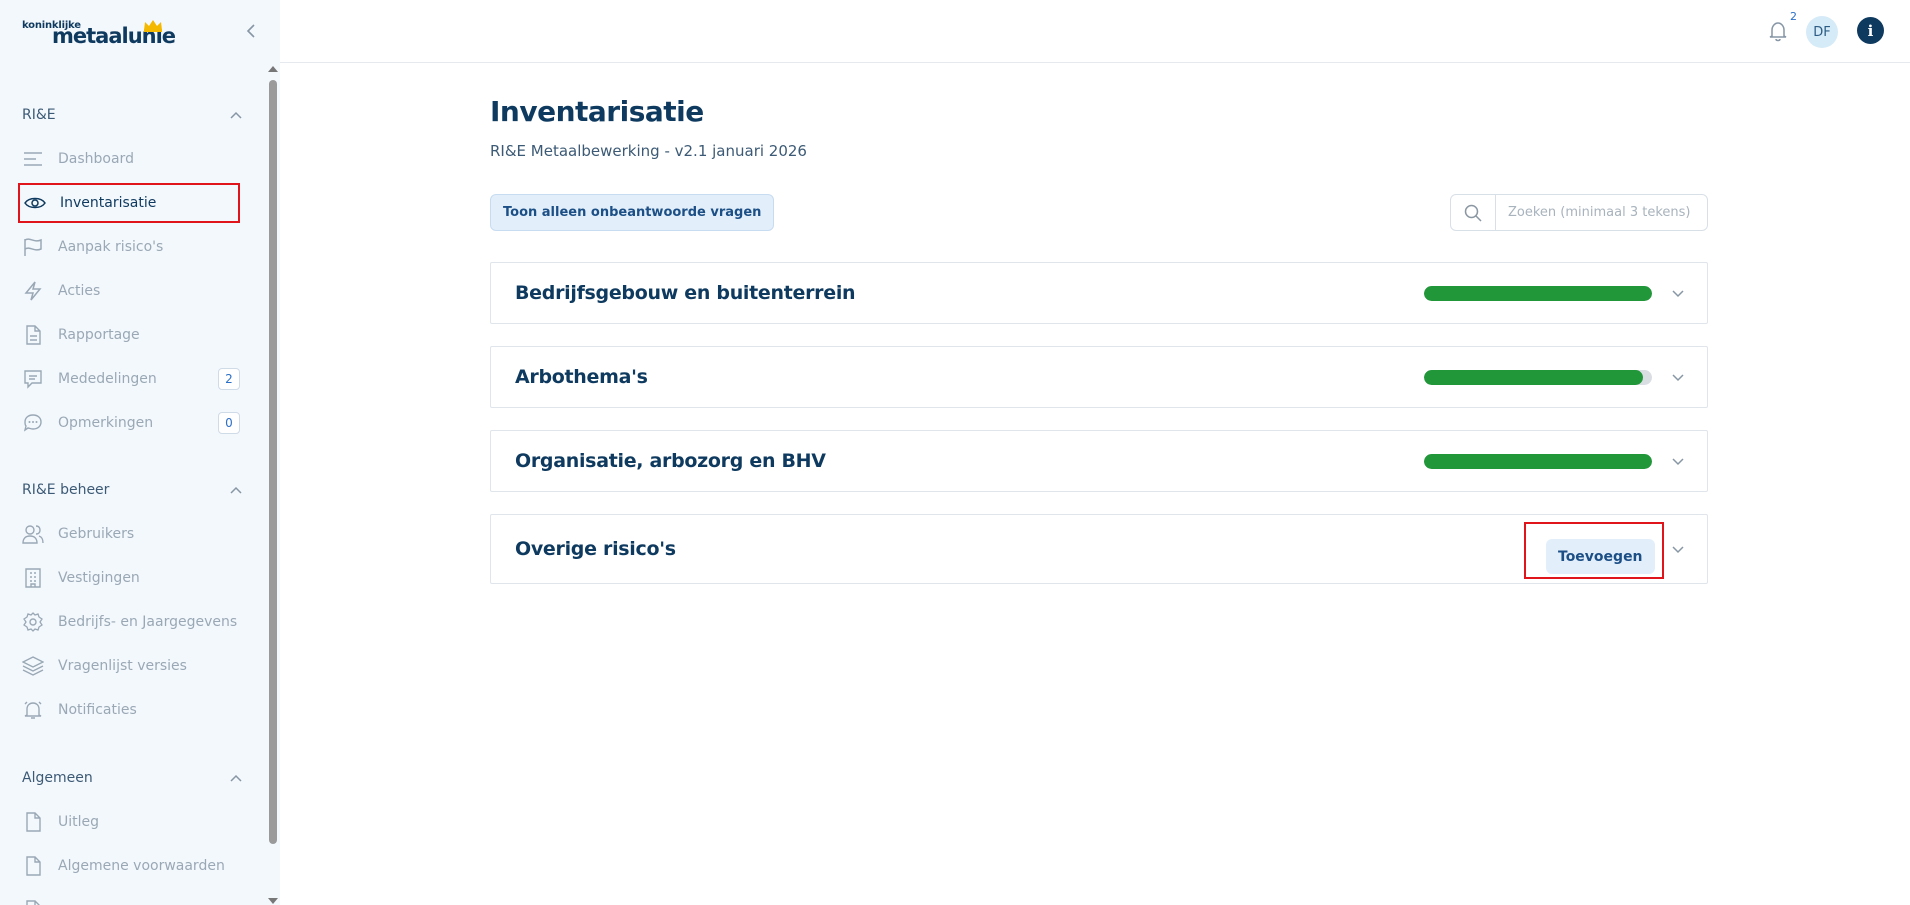 This screenshot has width=1910, height=905. I want to click on sidebar-item-label: Mededelingen, so click(107, 379).